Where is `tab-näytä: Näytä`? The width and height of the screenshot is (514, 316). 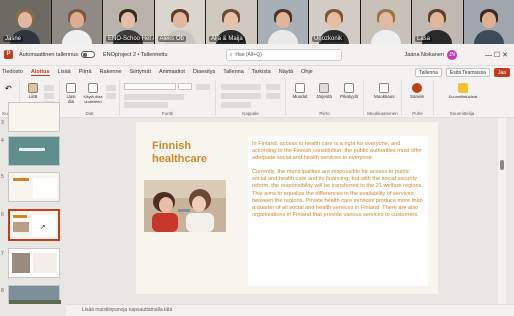
tab-näytä: Näytä is located at coordinates (286, 72).